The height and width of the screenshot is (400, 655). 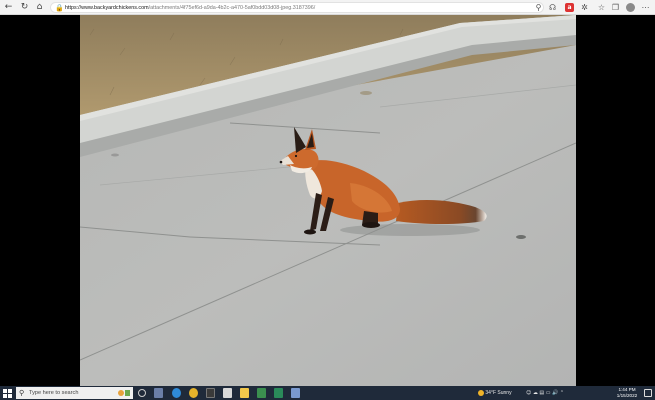 What do you see at coordinates (630, 7) in the screenshot?
I see `profile-avatar-icon` at bounding box center [630, 7].